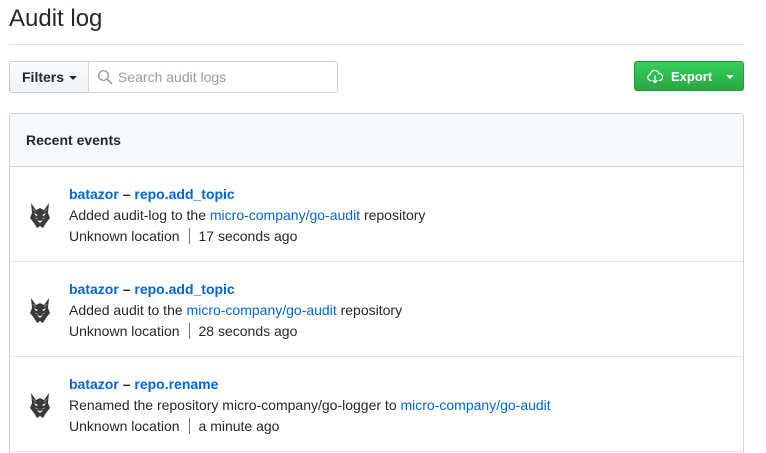 The width and height of the screenshot is (766, 453). What do you see at coordinates (248, 236) in the screenshot?
I see `event-time: 17 seconds ago` at bounding box center [248, 236].